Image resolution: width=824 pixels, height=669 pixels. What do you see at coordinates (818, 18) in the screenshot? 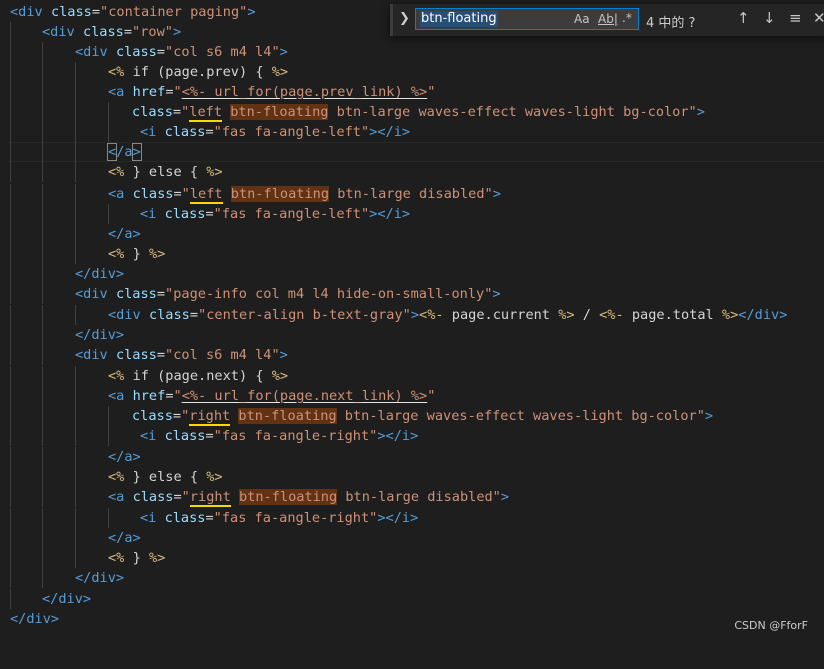
I see `close-icon: ✕` at bounding box center [818, 18].